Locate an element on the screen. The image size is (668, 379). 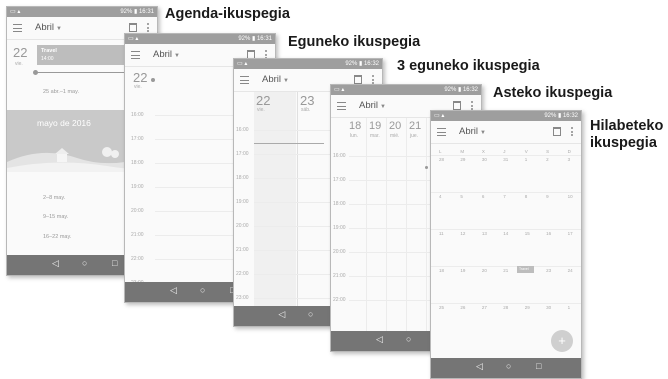
month-day-cell: 17 is located at coordinates (570, 233).